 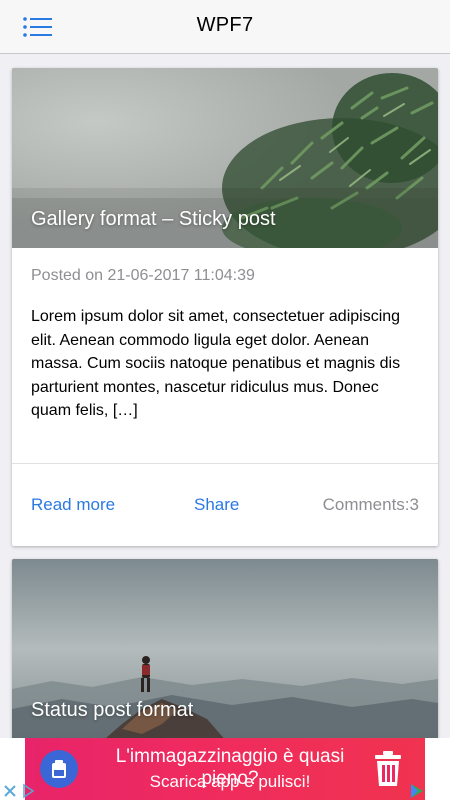 I want to click on ad-subline: Scarica app e pulisci!, so click(x=230, y=781).